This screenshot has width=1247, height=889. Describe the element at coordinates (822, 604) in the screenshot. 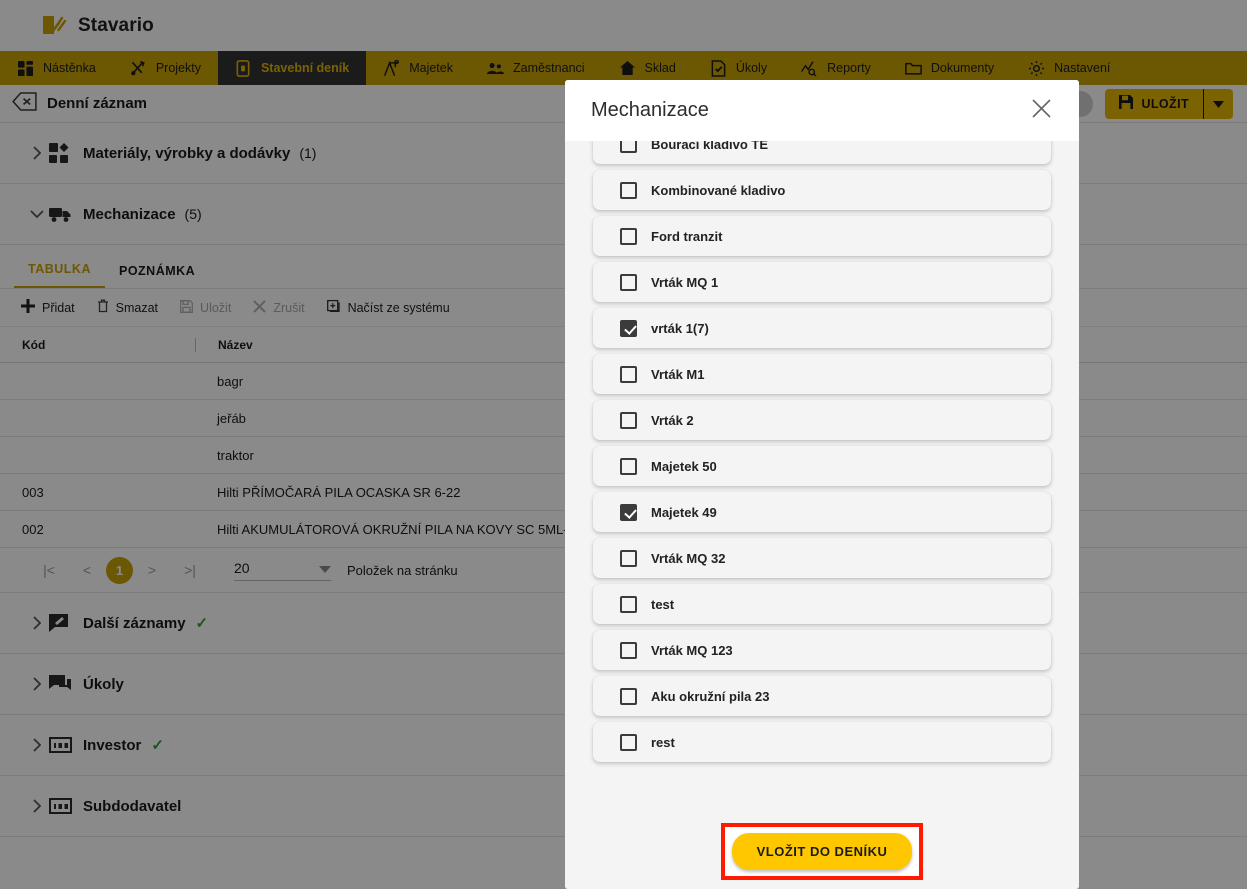

I see `list-item: test` at that location.